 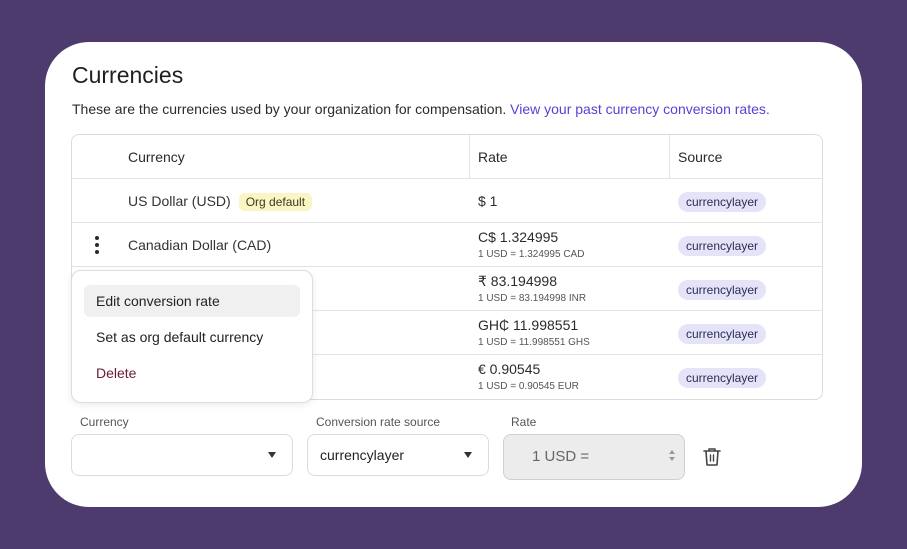 What do you see at coordinates (493, 157) in the screenshot?
I see `header-rate: Rate` at bounding box center [493, 157].